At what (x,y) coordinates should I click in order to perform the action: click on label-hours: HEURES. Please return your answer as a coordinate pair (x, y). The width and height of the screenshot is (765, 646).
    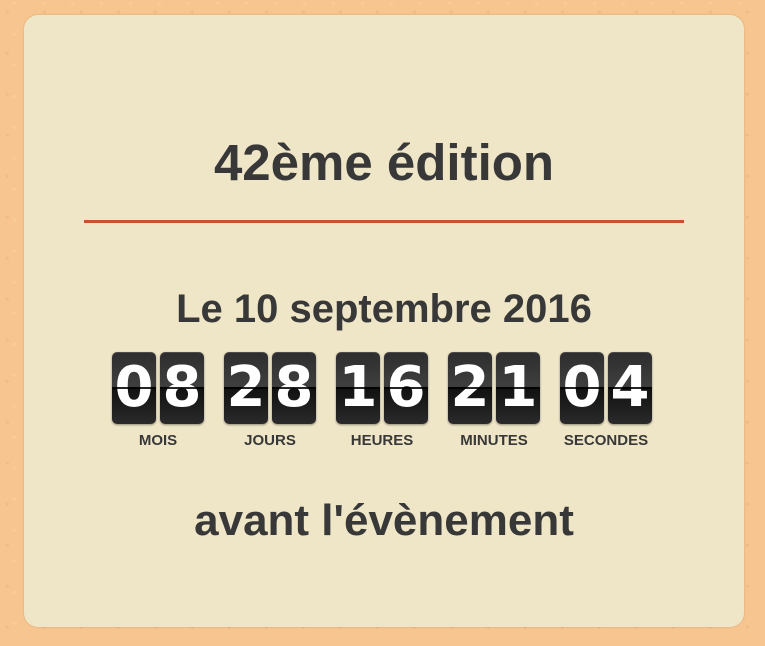
    Looking at the image, I should click on (382, 440).